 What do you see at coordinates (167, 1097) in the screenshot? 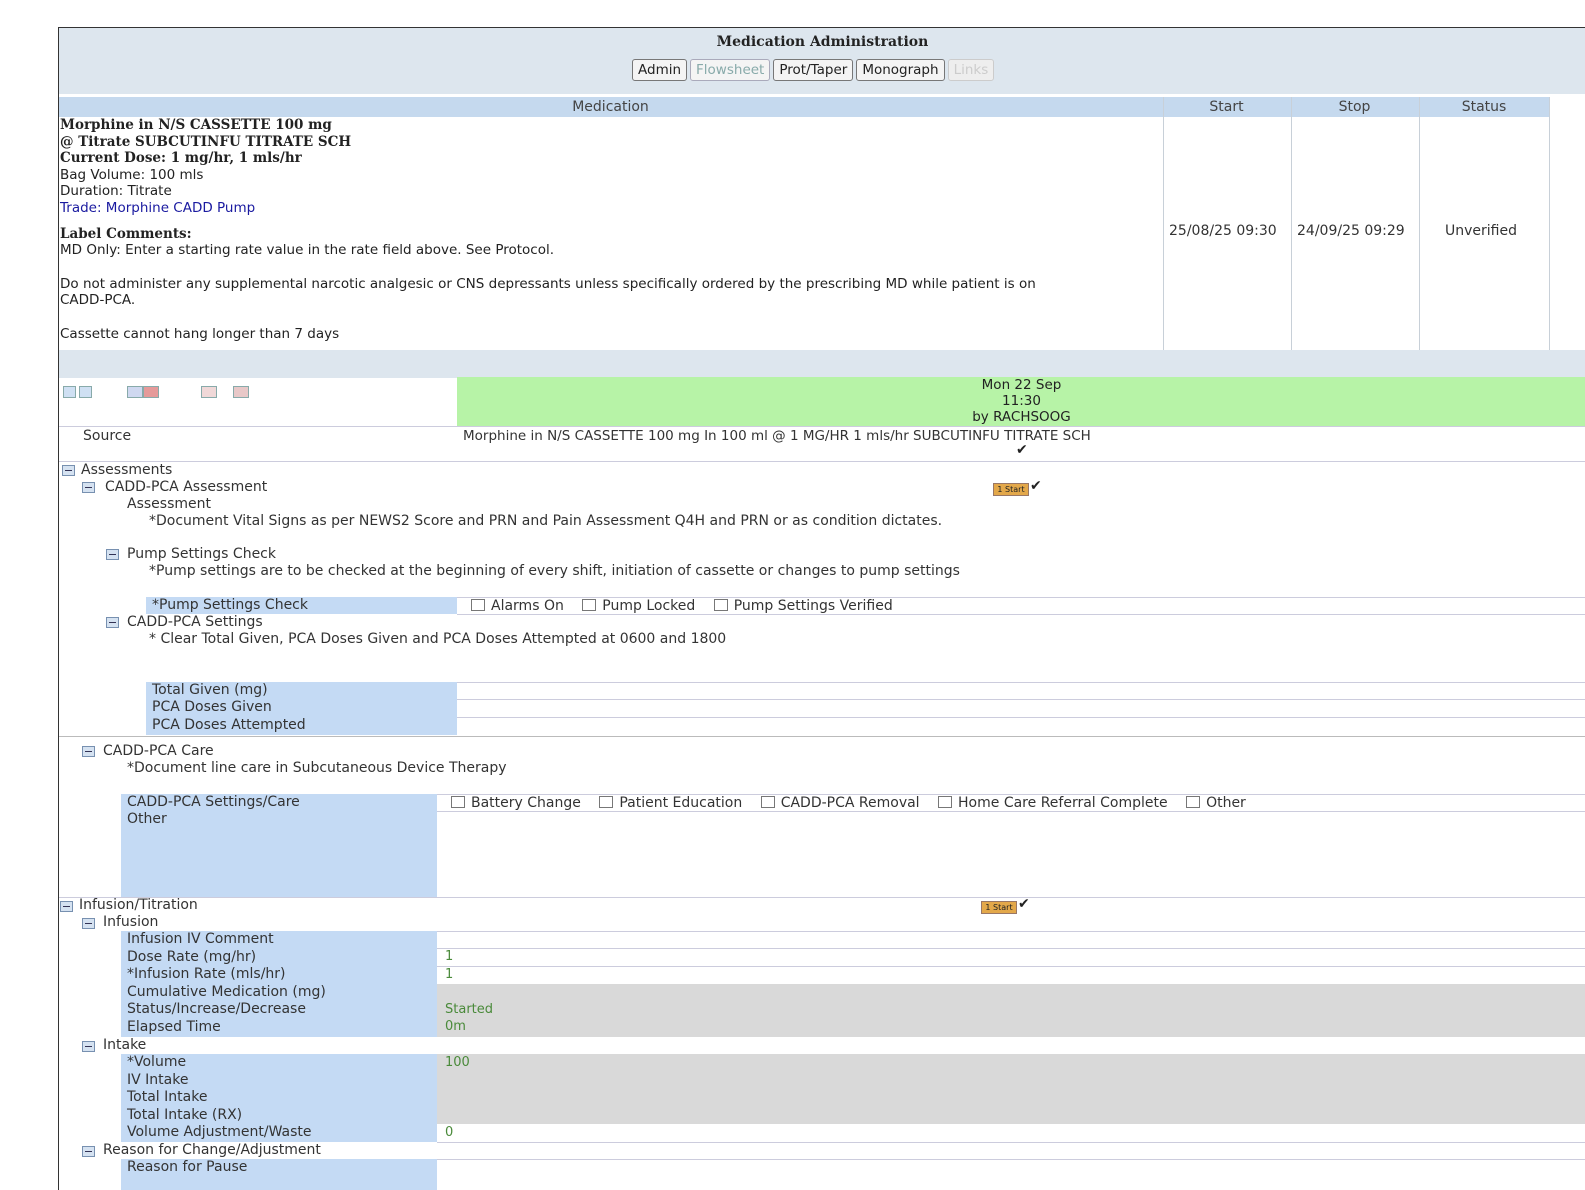
I see `total-intake-label: Total Intake` at bounding box center [167, 1097].